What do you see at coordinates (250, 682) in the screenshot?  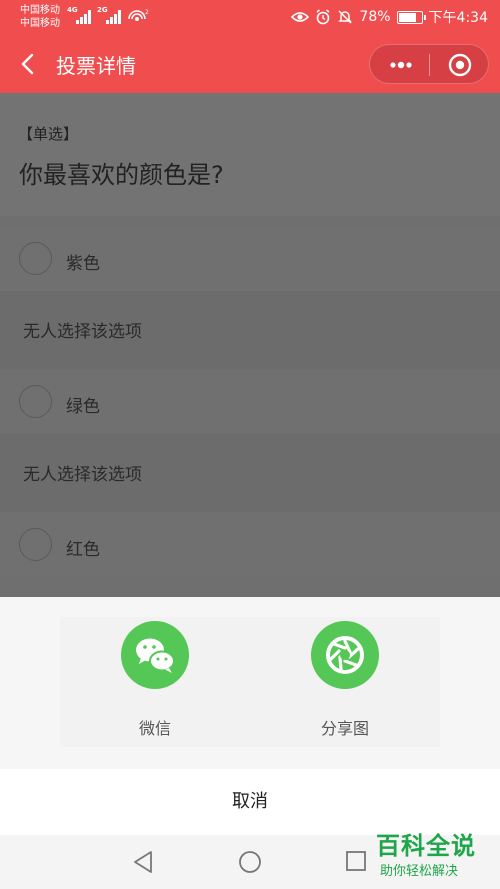 I see `share-options: 微信 分享图` at bounding box center [250, 682].